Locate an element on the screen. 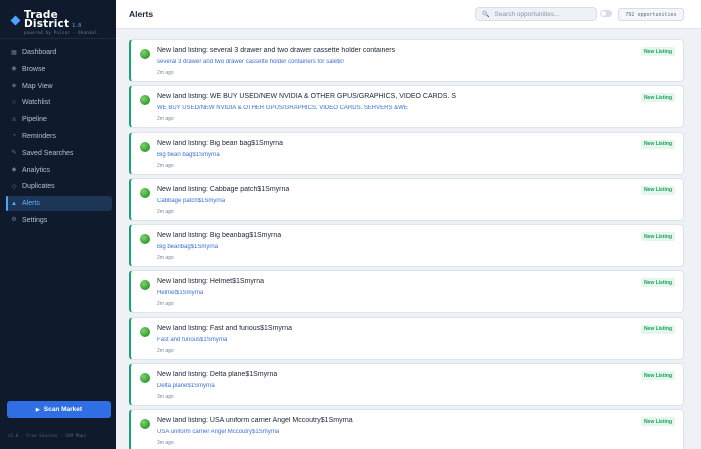 The image size is (701, 449). theme-toggle is located at coordinates (606, 13).